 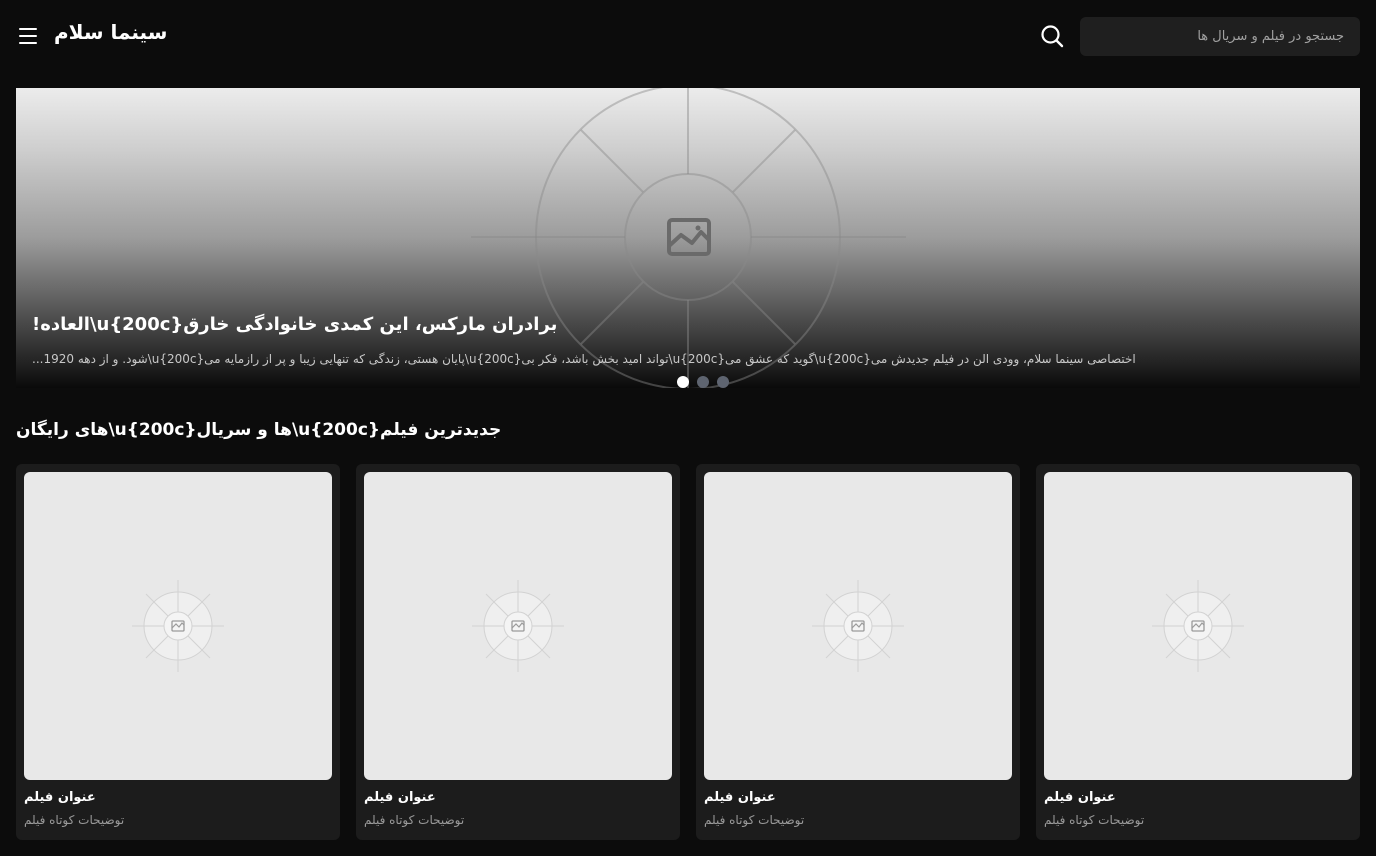 I want to click on carousel-dots, so click(x=703, y=382).